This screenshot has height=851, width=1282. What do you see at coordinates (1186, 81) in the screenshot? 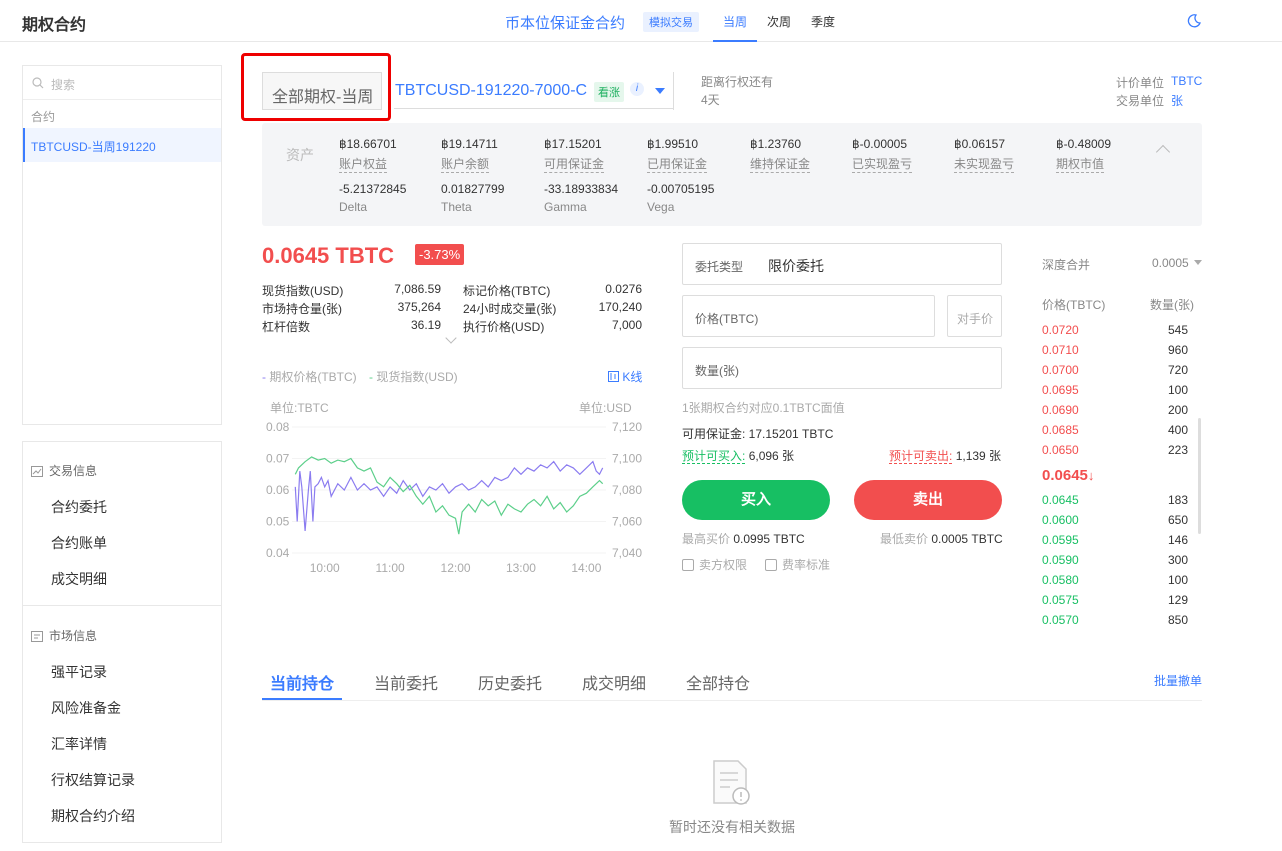
I see `price-unit-value: TBTC` at bounding box center [1186, 81].